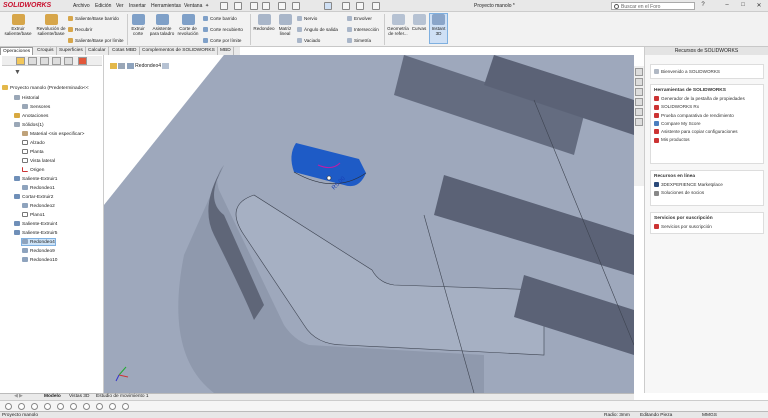  What do you see at coordinates (68, 61) in the screenshot?
I see `display-manager-icon` at bounding box center [68, 61].